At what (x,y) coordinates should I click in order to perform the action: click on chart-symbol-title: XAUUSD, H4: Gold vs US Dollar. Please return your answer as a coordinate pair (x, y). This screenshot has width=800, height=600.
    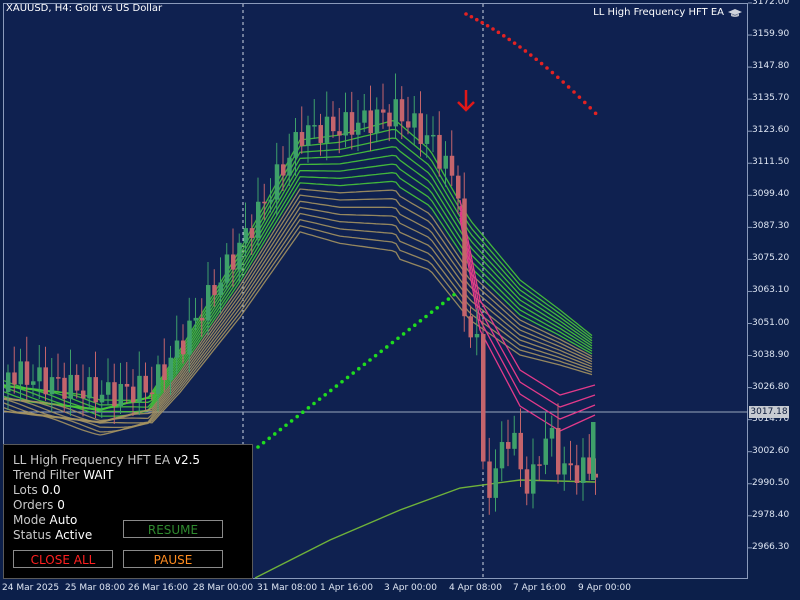
    Looking at the image, I should click on (84, 8).